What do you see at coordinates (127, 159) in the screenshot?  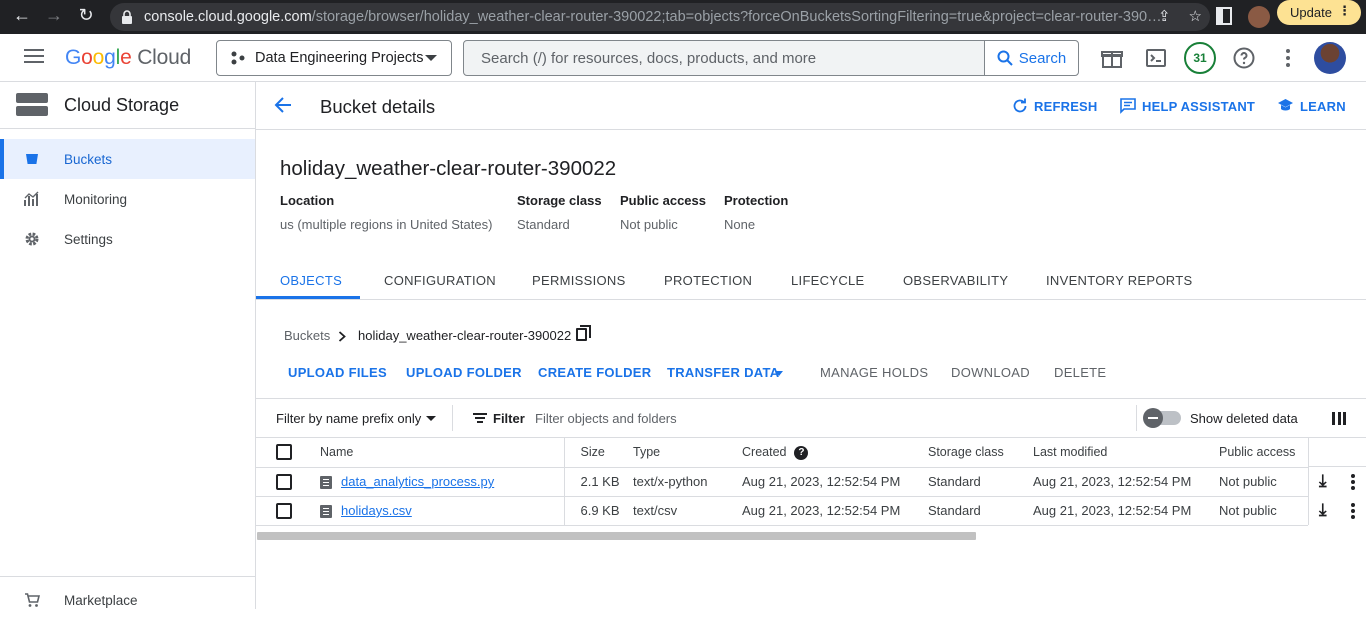 I see `sidebar-item-buckets: Buckets` at bounding box center [127, 159].